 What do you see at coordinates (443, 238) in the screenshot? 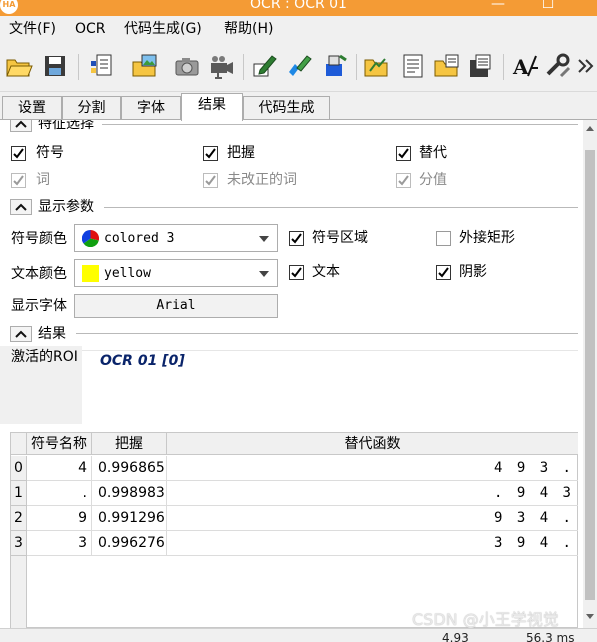
I see `bounding-rect-checkbox` at bounding box center [443, 238].